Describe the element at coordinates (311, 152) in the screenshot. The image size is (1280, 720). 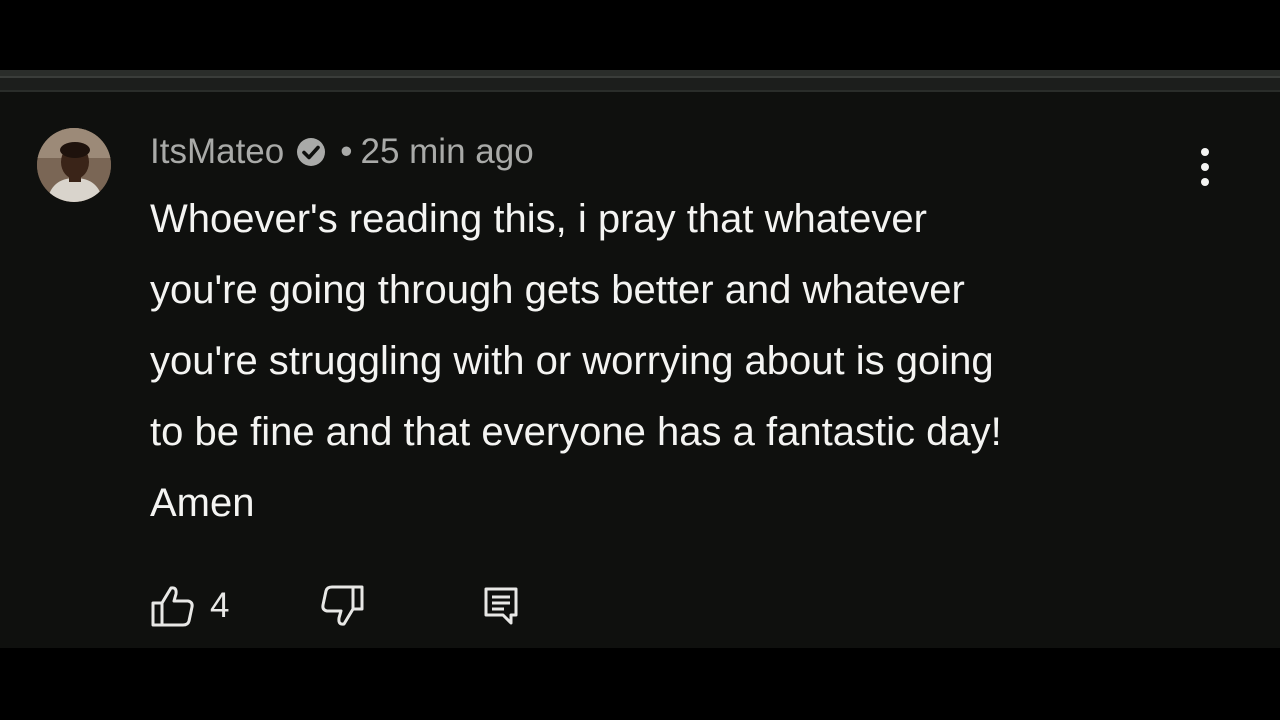
I see `verified-check-icon` at that location.